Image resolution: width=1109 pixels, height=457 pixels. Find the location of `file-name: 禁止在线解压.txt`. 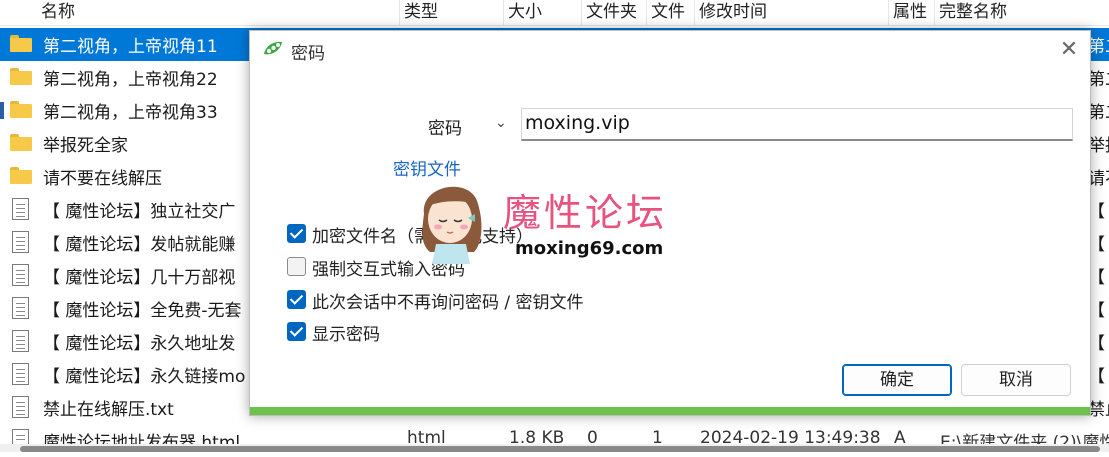

file-name: 禁止在线解压.txt is located at coordinates (108, 410).